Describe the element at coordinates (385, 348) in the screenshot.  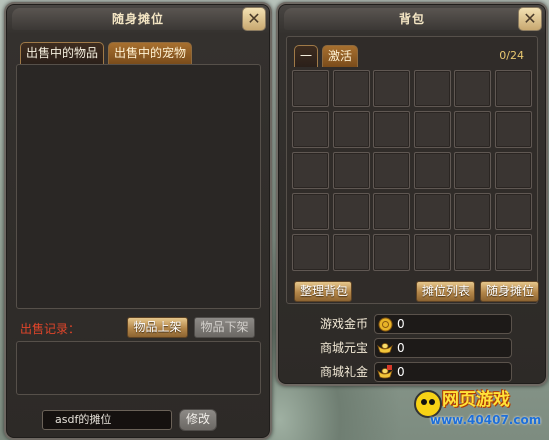
I see `ingot-icon` at that location.